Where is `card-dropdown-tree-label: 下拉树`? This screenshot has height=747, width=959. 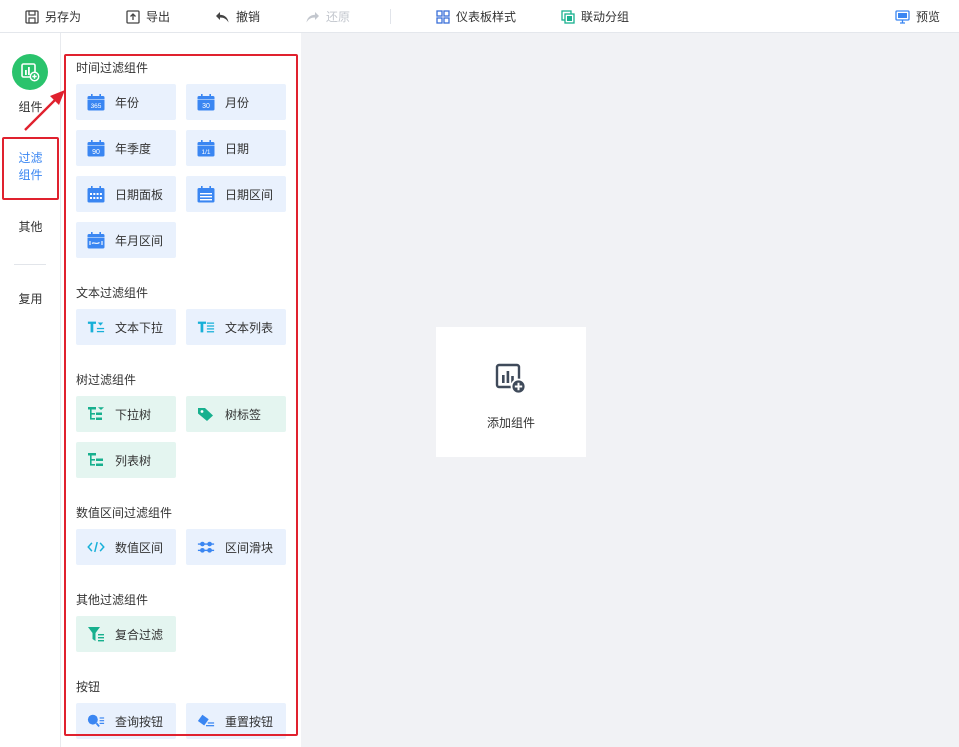 card-dropdown-tree-label: 下拉树 is located at coordinates (133, 414).